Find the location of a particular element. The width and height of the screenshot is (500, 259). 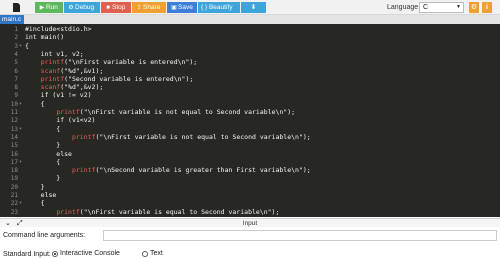

interactive-console-label: Interactive Console is located at coordinates (90, 253).